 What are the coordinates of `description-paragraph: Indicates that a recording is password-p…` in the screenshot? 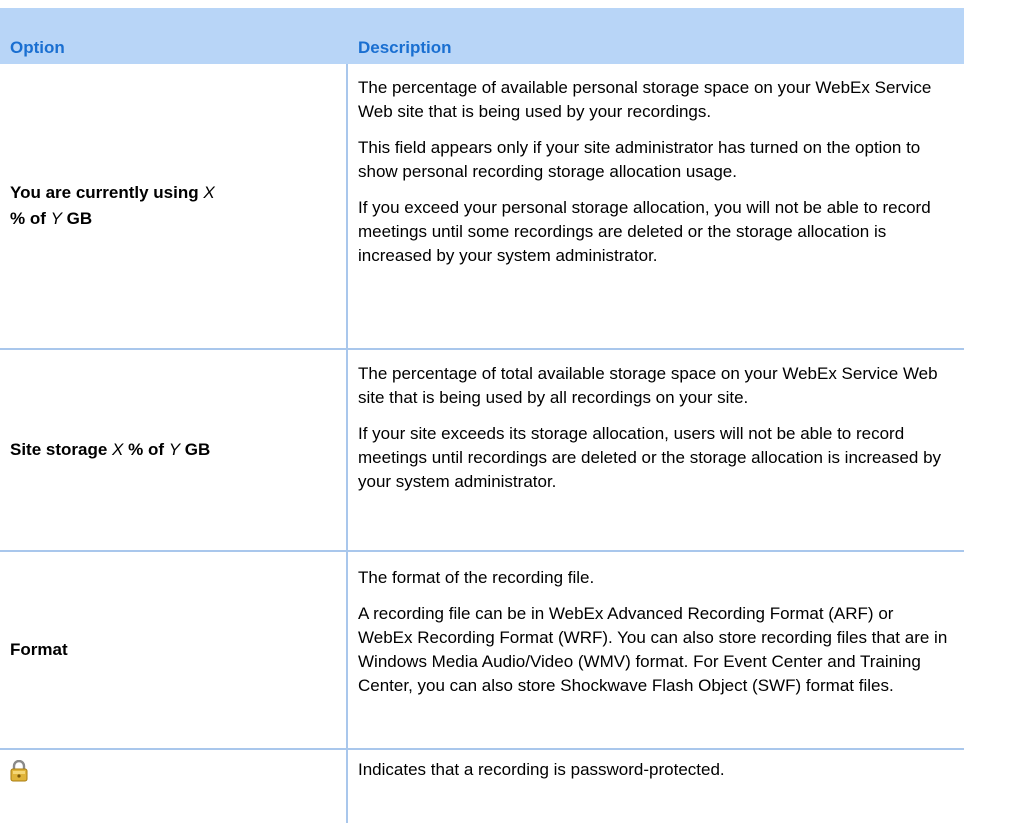 It's located at (541, 769).